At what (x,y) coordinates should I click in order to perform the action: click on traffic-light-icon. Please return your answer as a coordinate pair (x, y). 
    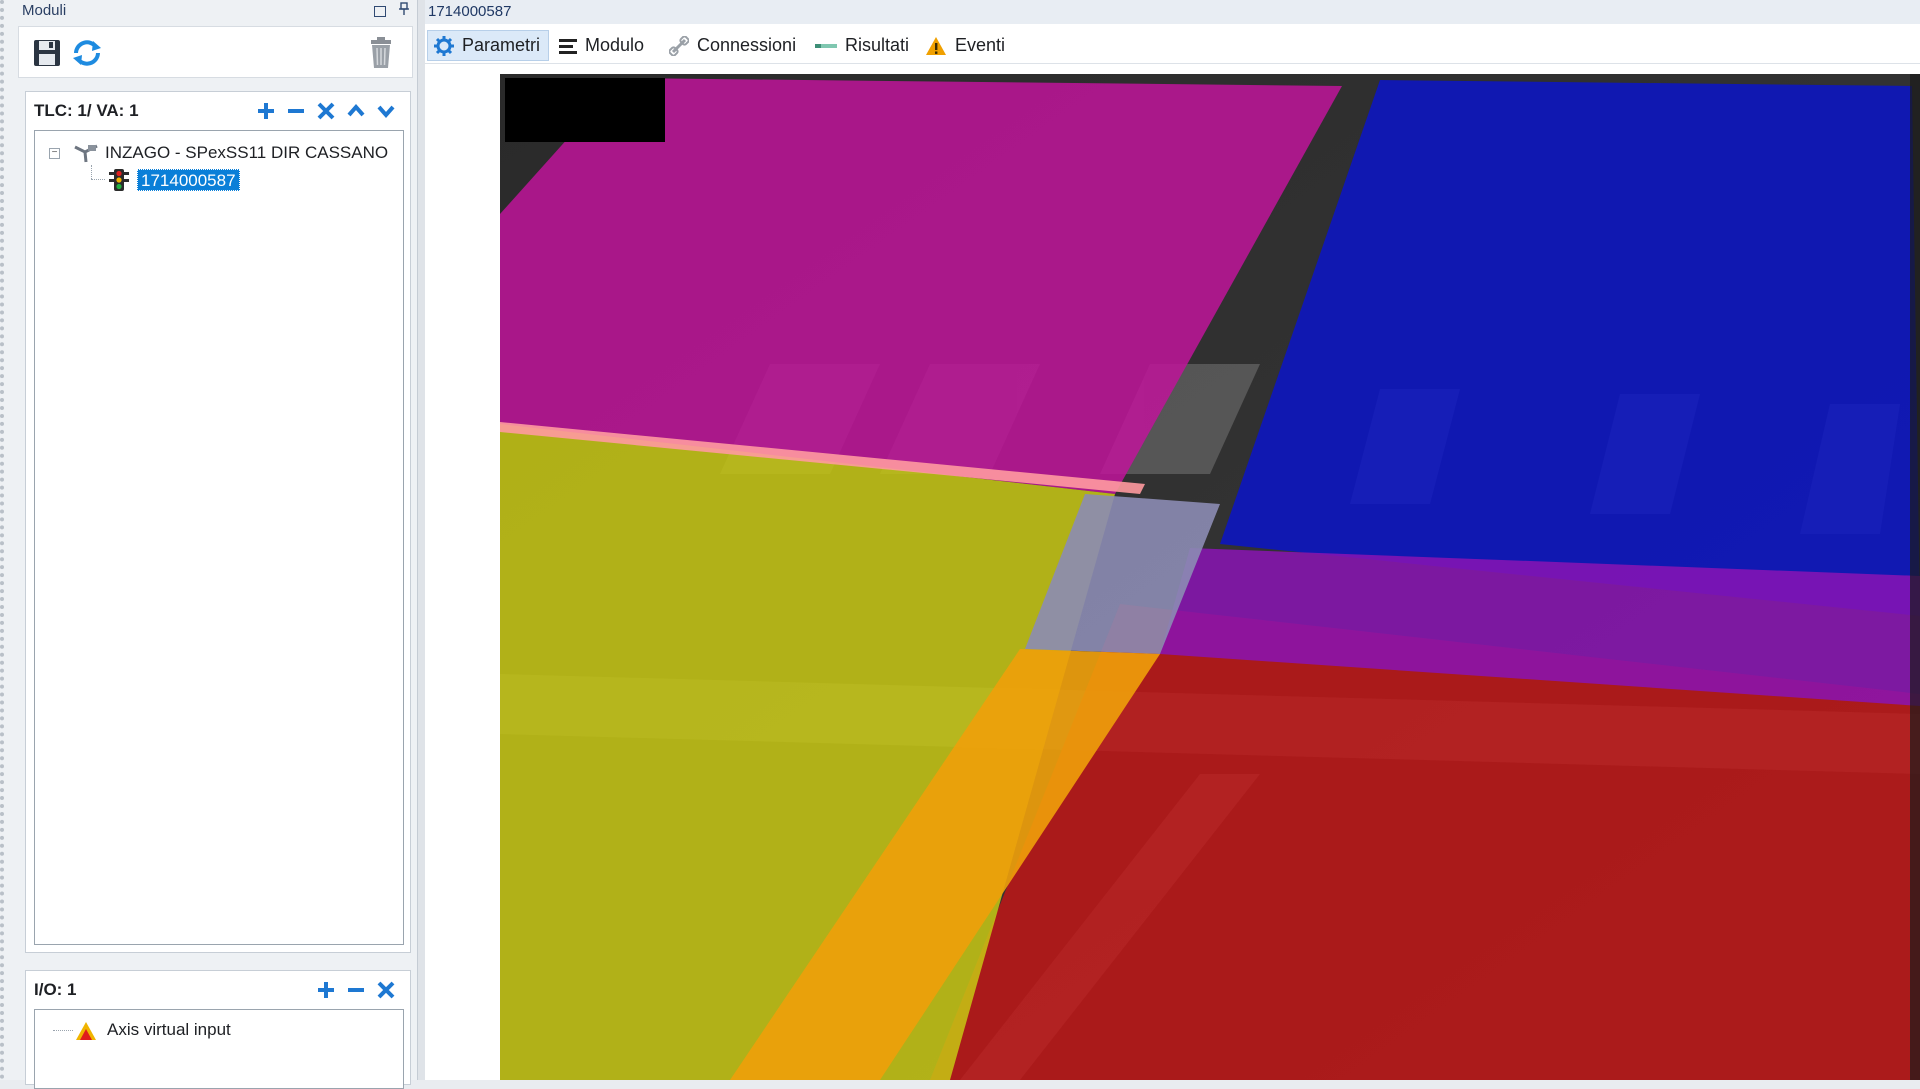
    Looking at the image, I should click on (119, 183).